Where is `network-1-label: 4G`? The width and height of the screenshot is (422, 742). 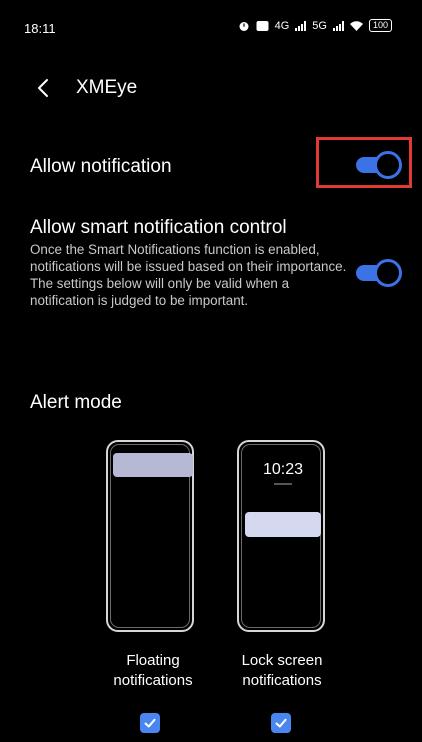 network-1-label: 4G is located at coordinates (282, 25).